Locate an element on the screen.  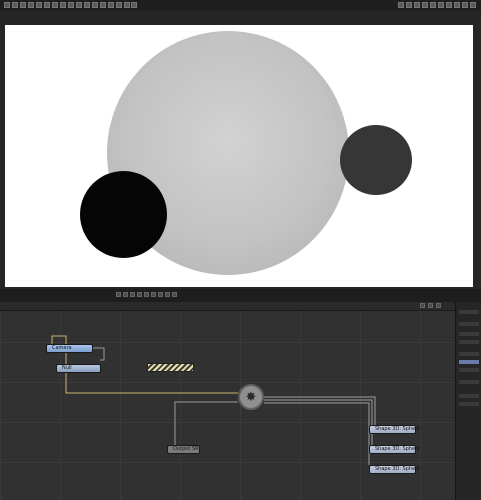
menu-icon is located at coordinates (7, 5).